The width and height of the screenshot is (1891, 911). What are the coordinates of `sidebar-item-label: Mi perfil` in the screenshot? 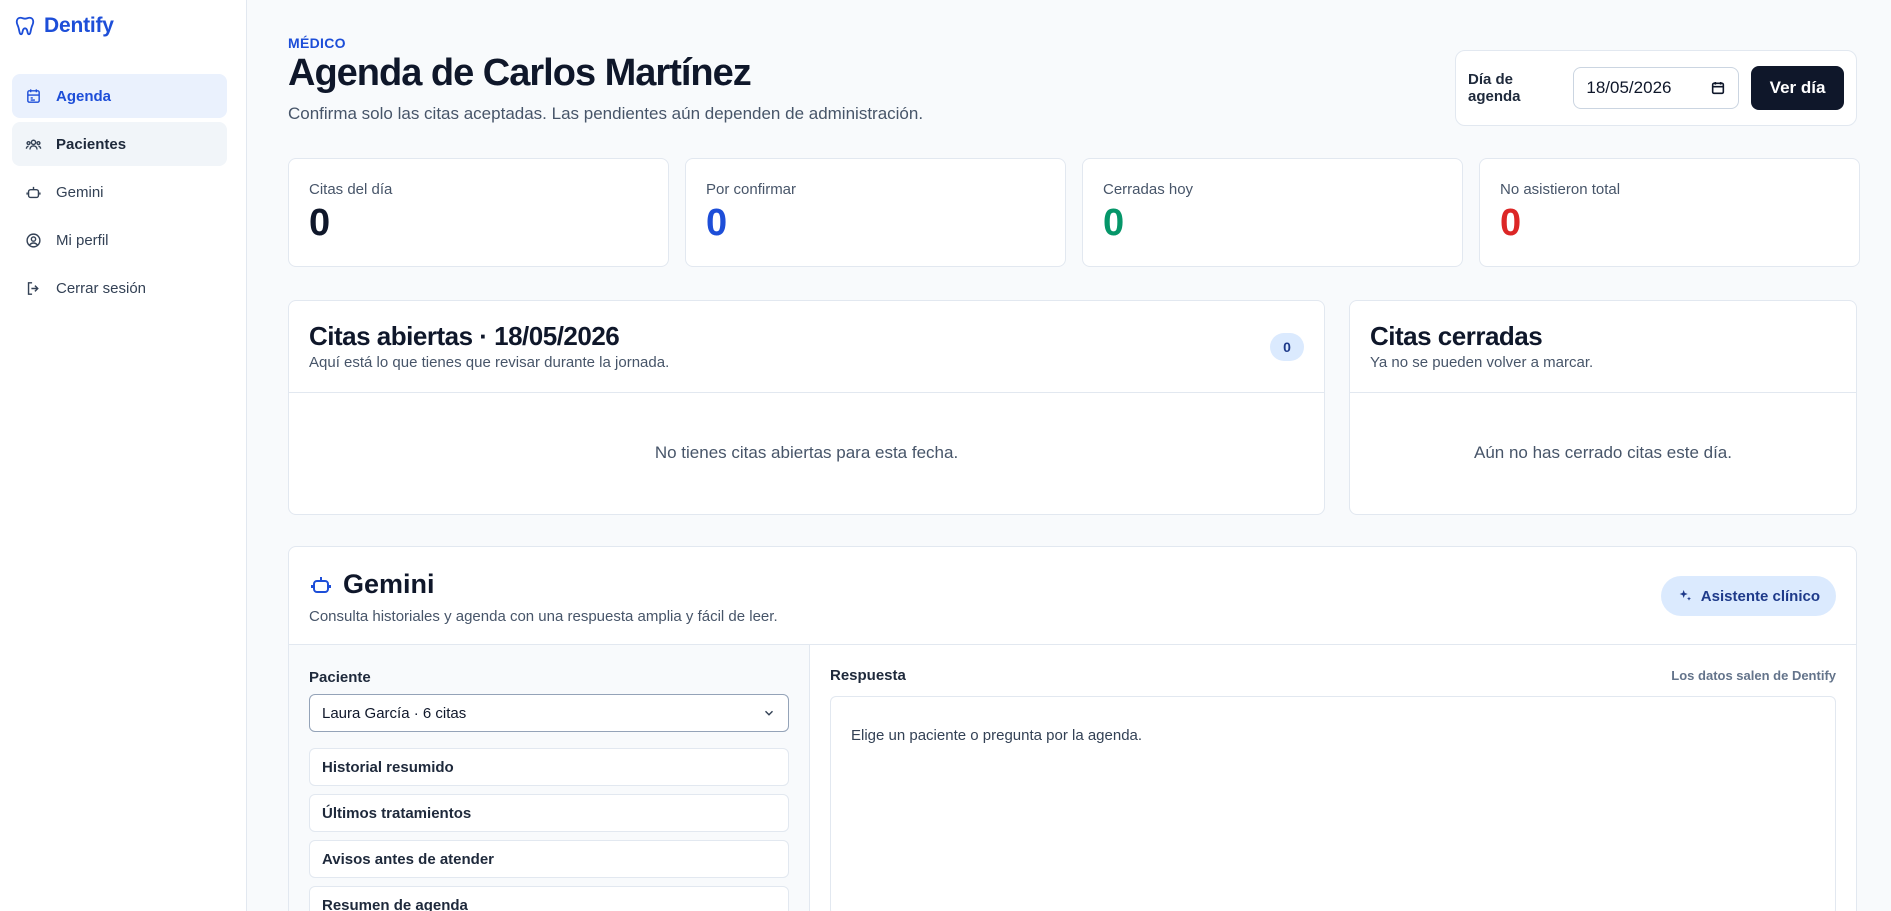 It's located at (82, 240).